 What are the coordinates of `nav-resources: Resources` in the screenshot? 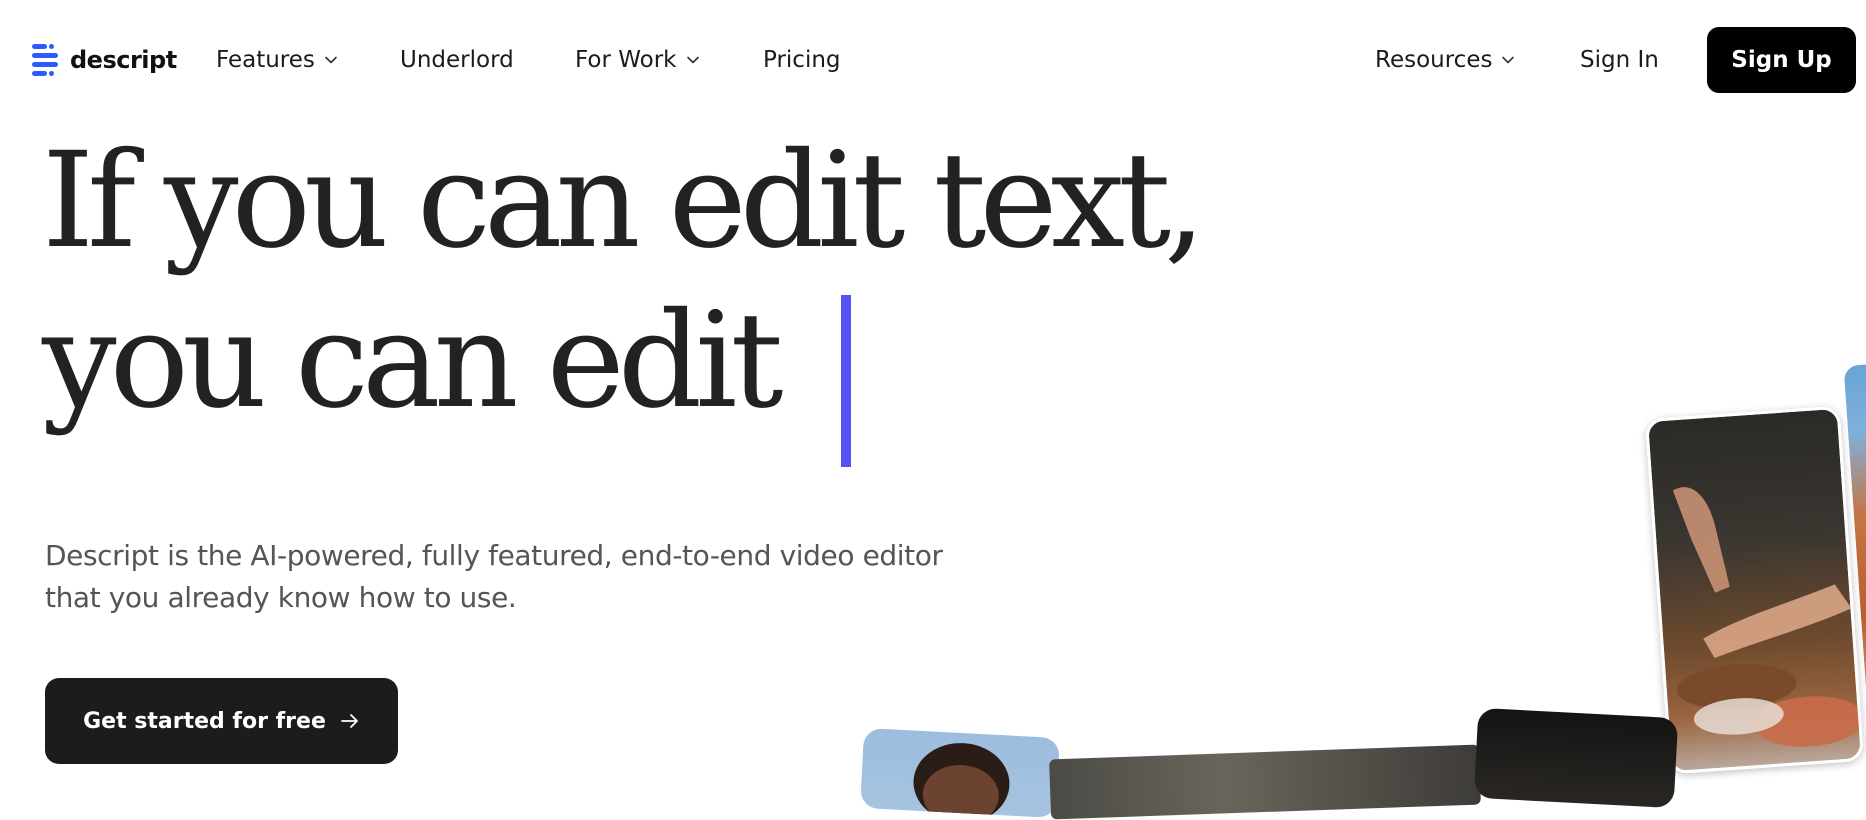 It's located at (1445, 60).